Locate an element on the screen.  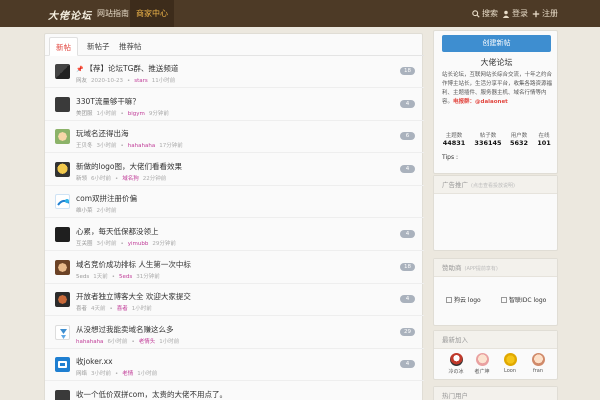
topic-time: 3小时前 is located at coordinates (101, 374).